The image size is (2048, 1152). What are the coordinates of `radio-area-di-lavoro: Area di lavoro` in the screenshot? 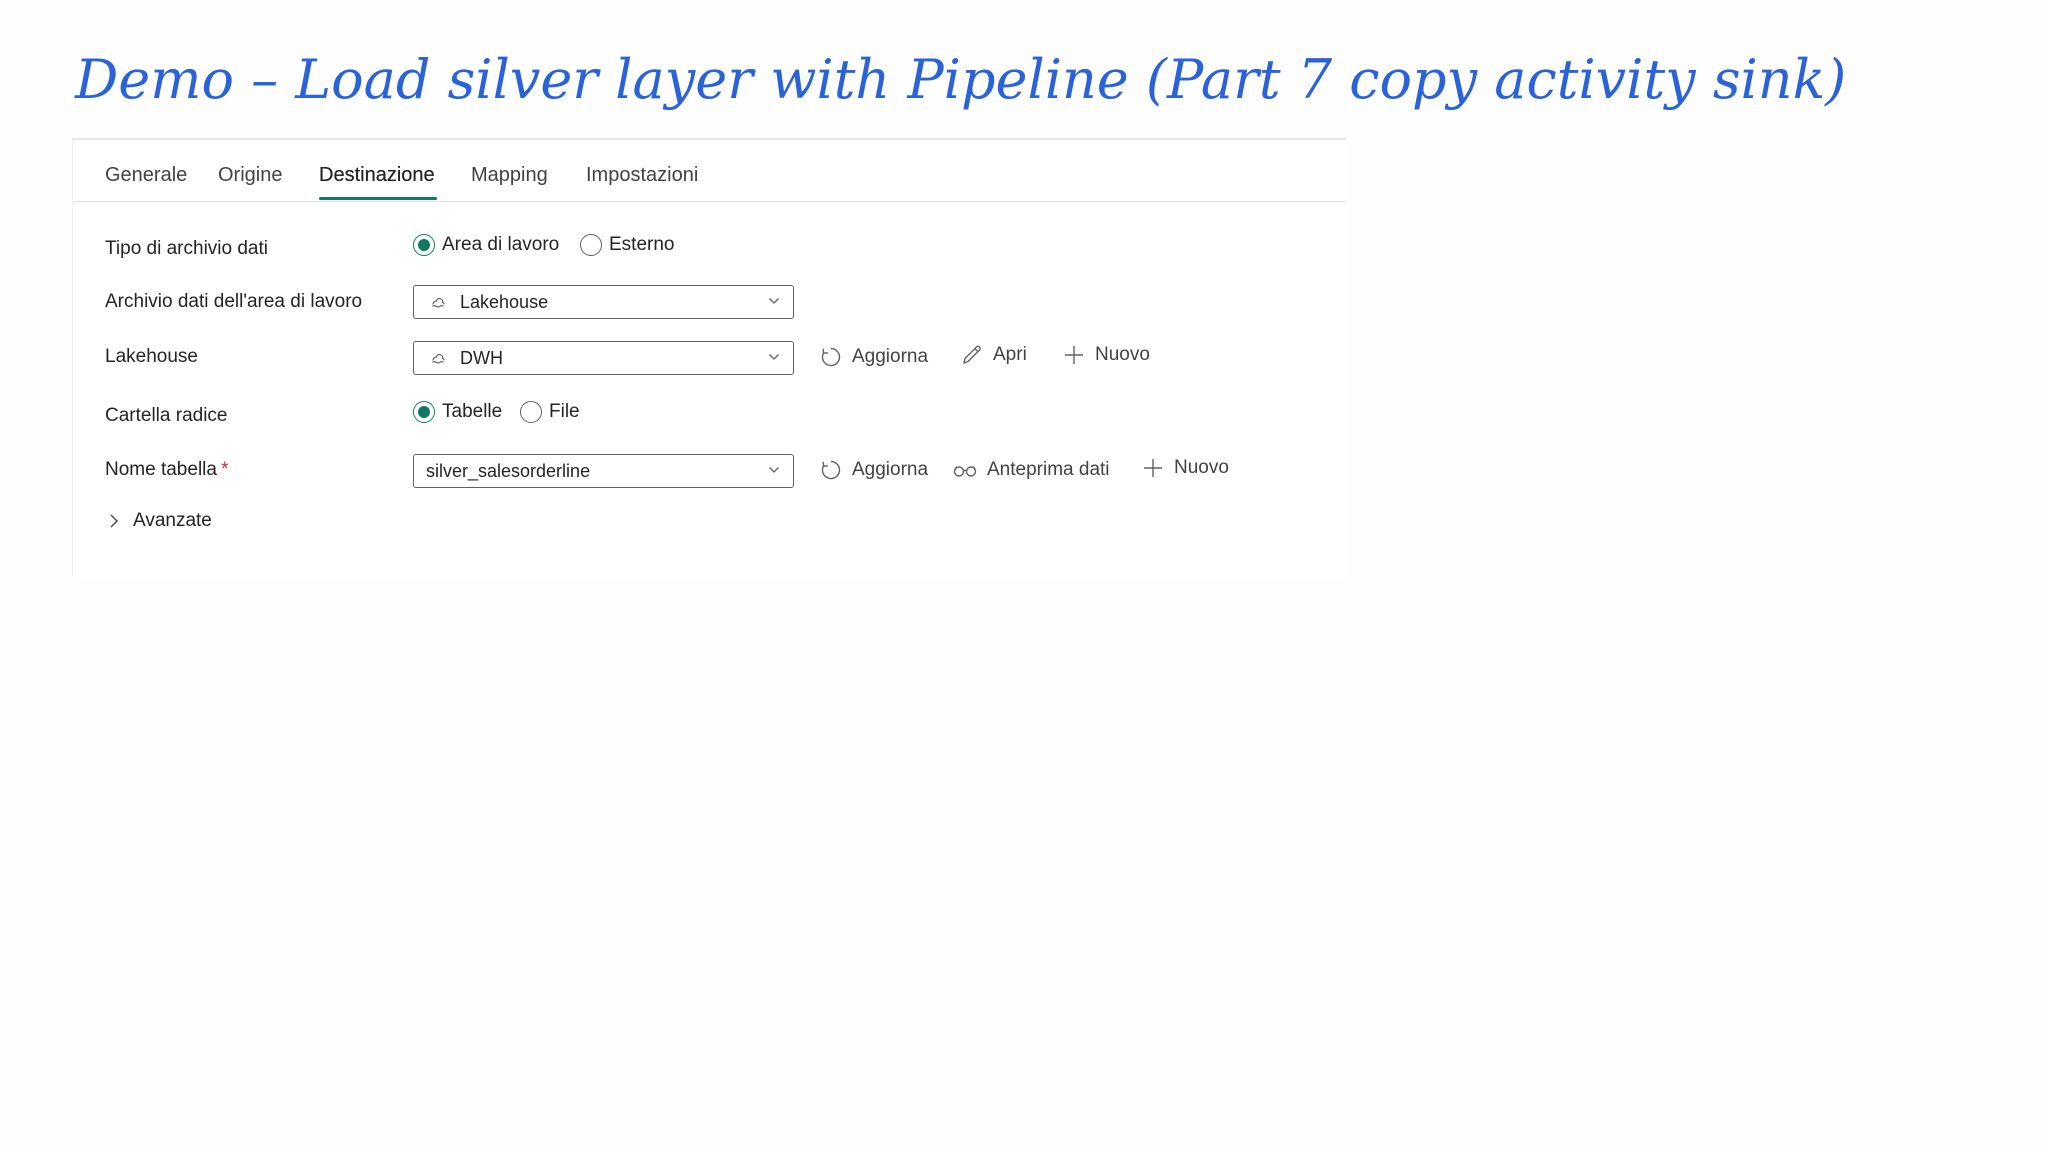 It's located at (486, 245).